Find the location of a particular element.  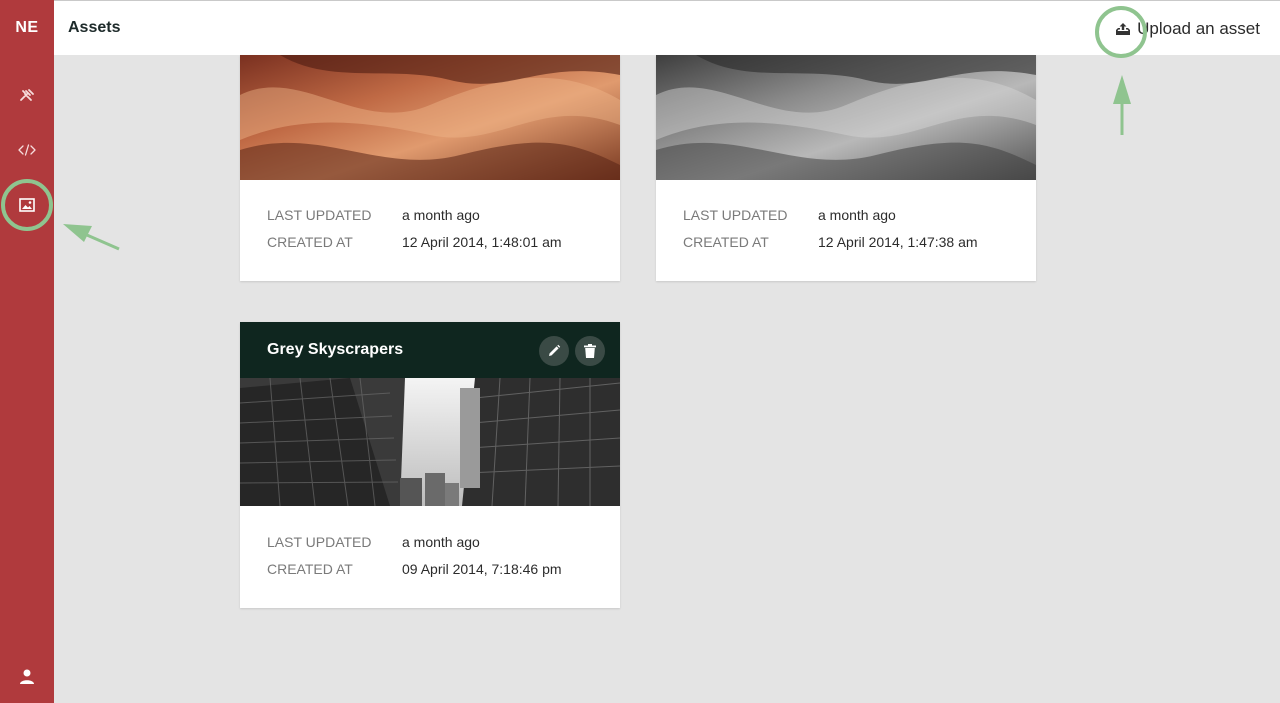

upload-icon is located at coordinates (1123, 29).